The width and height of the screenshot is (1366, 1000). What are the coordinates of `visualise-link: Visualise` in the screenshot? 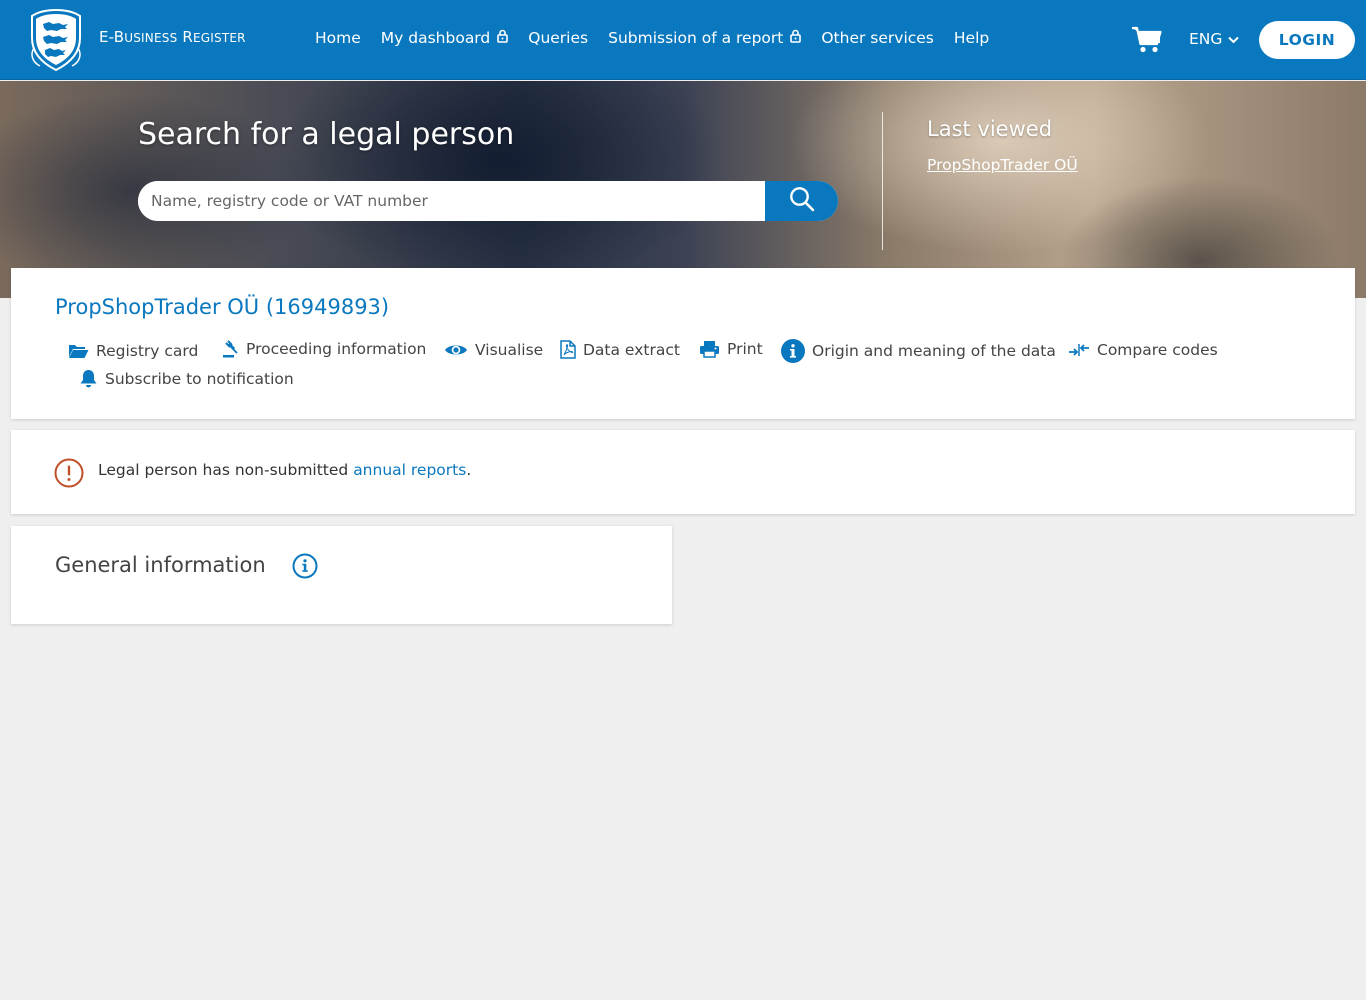 It's located at (493, 350).